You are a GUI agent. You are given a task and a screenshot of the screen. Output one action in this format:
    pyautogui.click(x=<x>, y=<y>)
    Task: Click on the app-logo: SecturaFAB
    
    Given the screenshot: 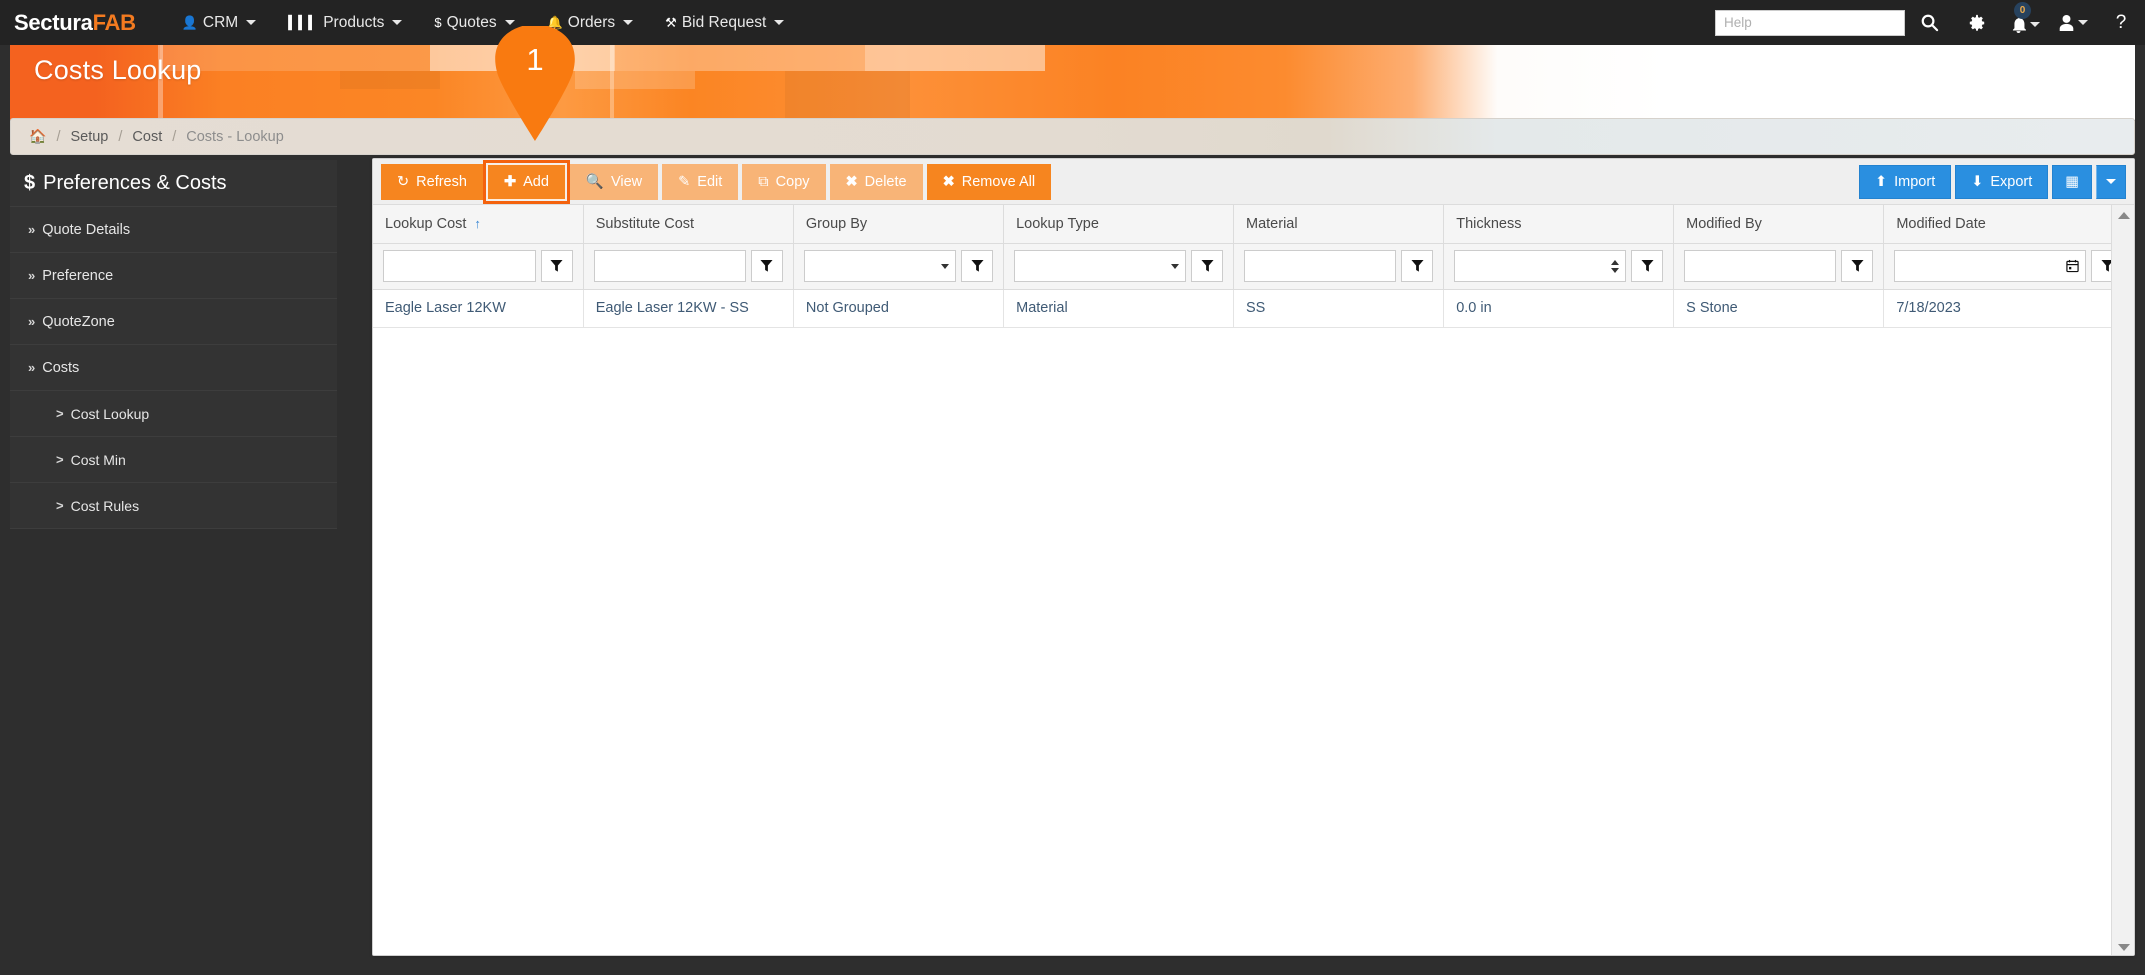 What is the action you would take?
    pyautogui.click(x=75, y=23)
    